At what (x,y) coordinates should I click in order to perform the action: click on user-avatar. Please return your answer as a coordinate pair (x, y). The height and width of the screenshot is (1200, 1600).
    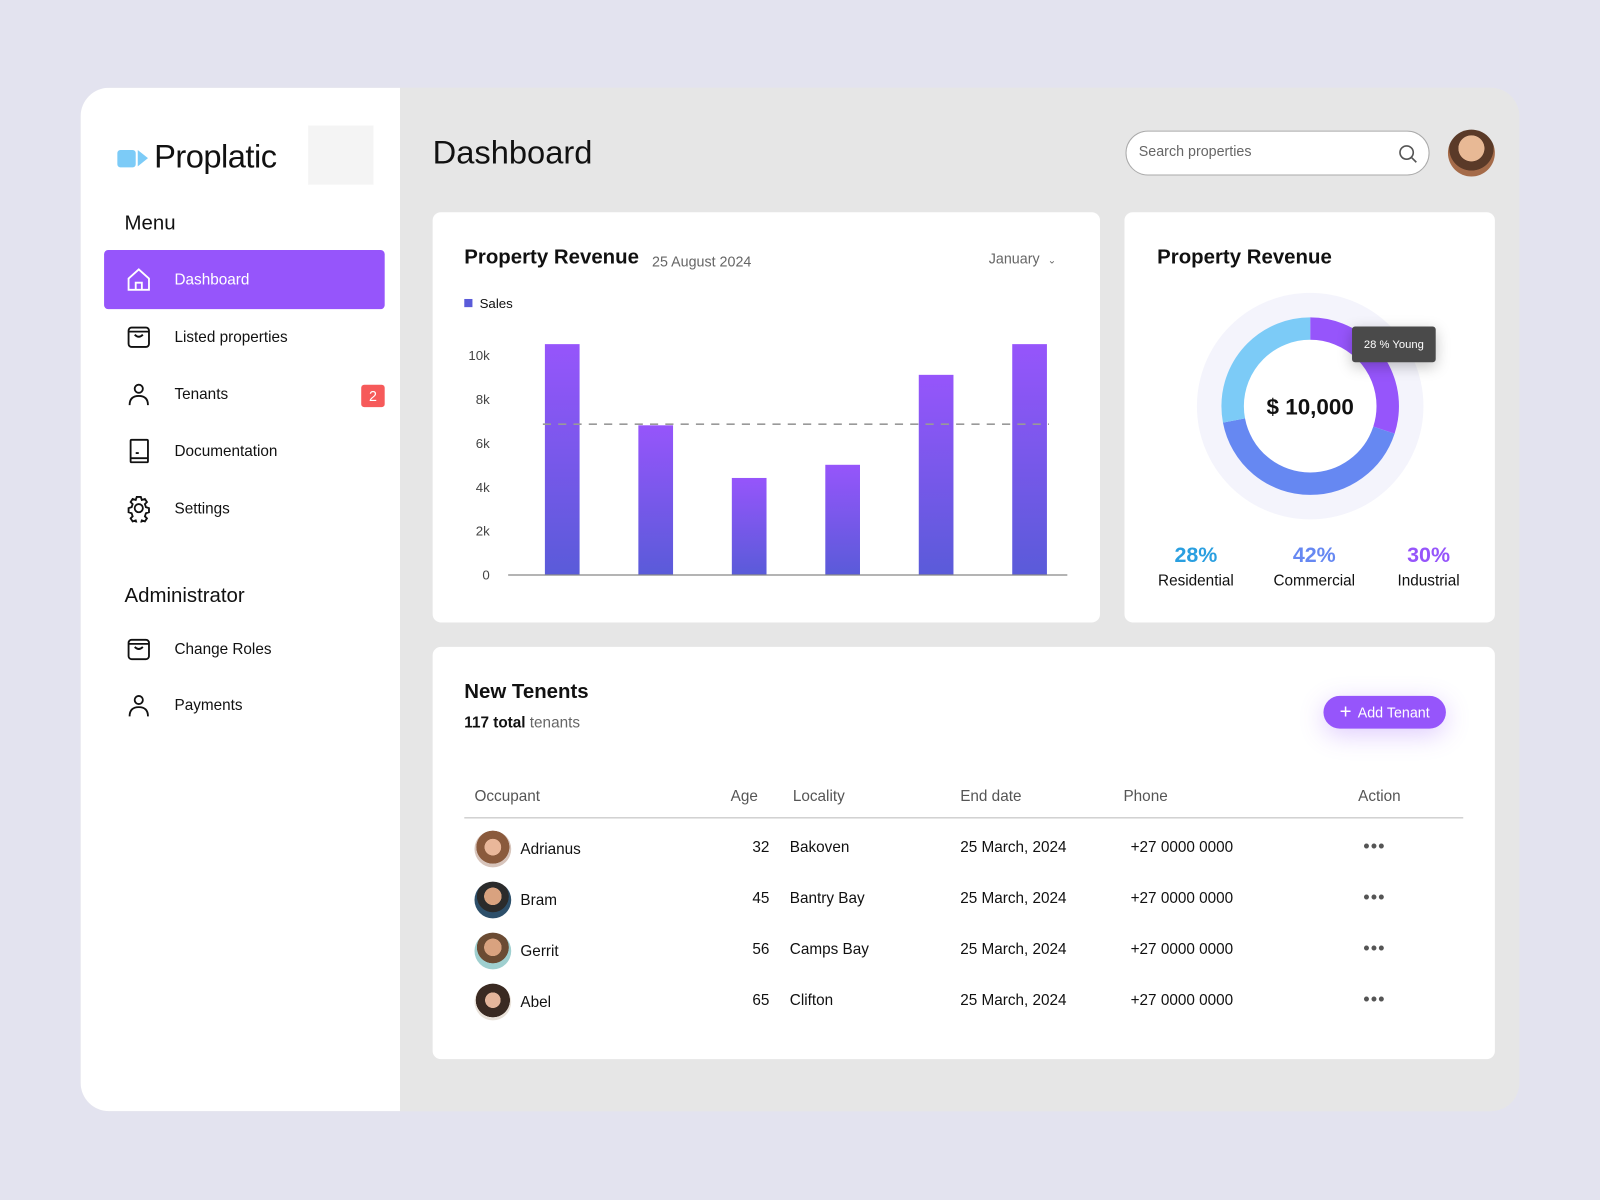
    Looking at the image, I should click on (1471, 153).